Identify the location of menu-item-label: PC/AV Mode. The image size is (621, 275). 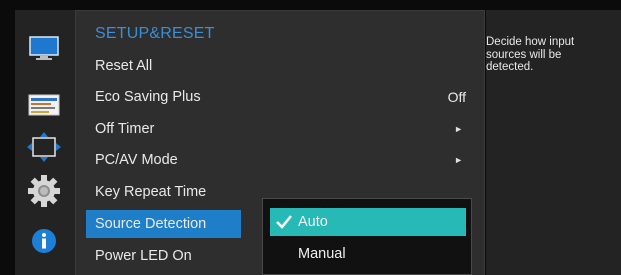
(136, 160).